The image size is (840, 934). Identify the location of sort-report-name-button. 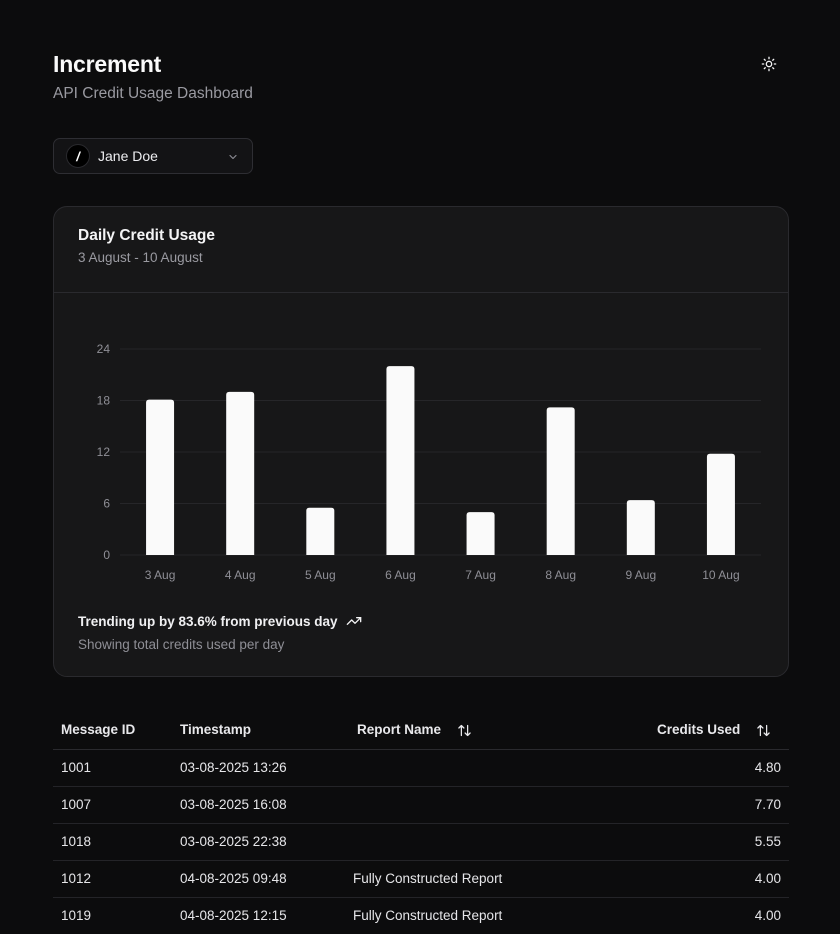
(464, 730).